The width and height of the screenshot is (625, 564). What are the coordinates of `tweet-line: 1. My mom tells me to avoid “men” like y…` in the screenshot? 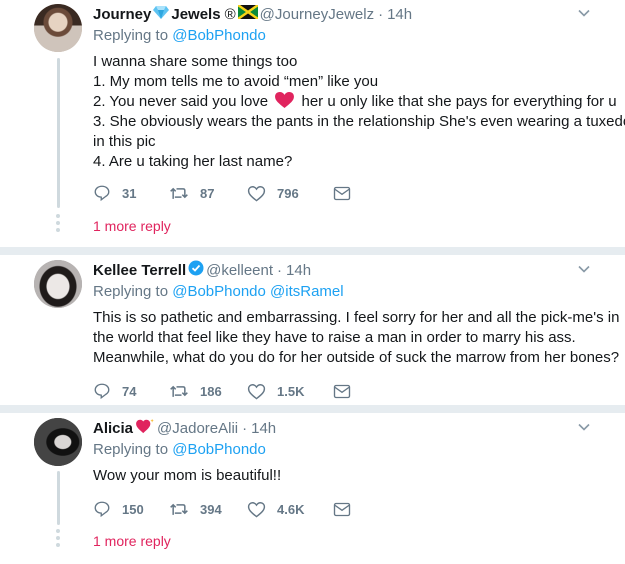 It's located at (236, 81).